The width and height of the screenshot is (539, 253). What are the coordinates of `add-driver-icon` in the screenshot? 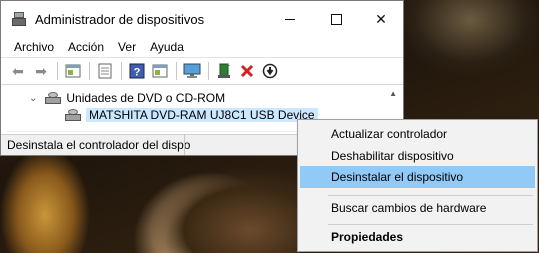 It's located at (224, 70).